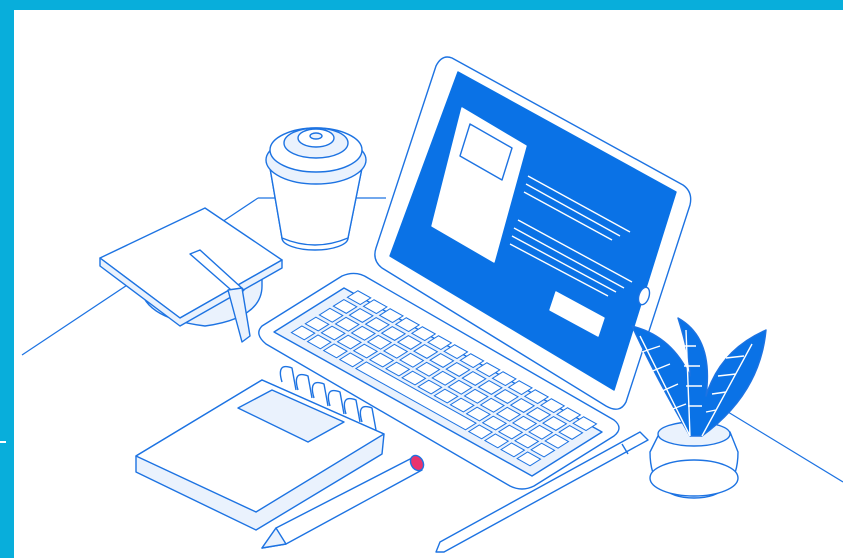 The image size is (843, 558). I want to click on graduation-cap-icon, so click(191, 275).